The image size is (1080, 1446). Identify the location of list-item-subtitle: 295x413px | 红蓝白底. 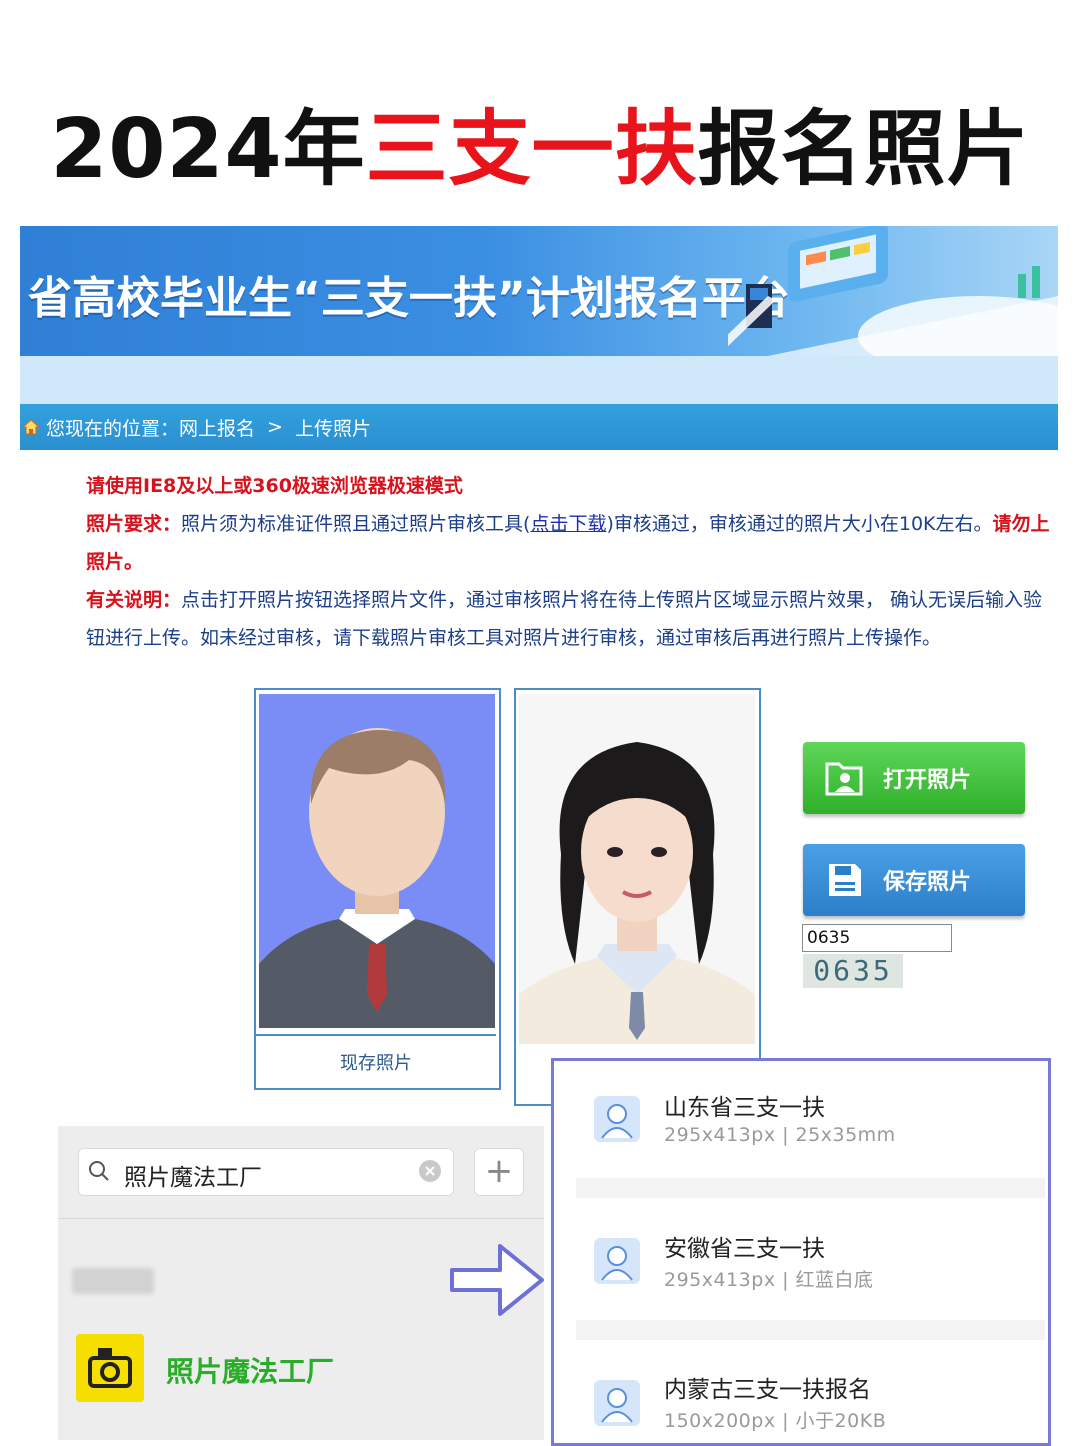
(769, 1280).